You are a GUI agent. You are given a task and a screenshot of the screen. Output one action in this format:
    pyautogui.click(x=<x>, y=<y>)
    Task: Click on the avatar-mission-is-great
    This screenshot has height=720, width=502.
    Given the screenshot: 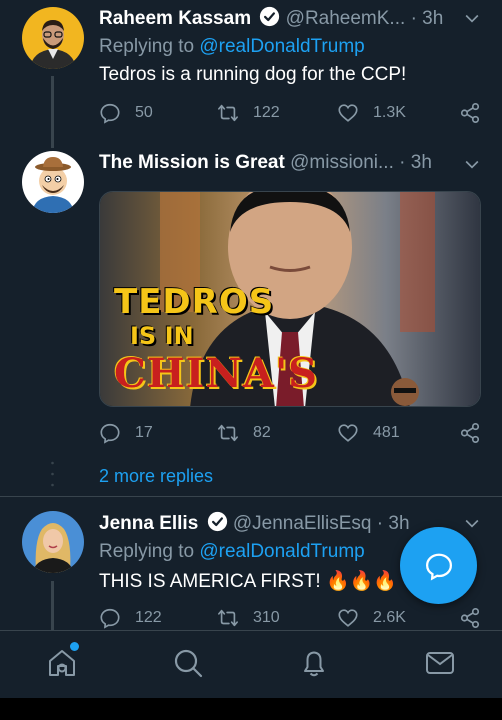 What is the action you would take?
    pyautogui.click(x=53, y=182)
    